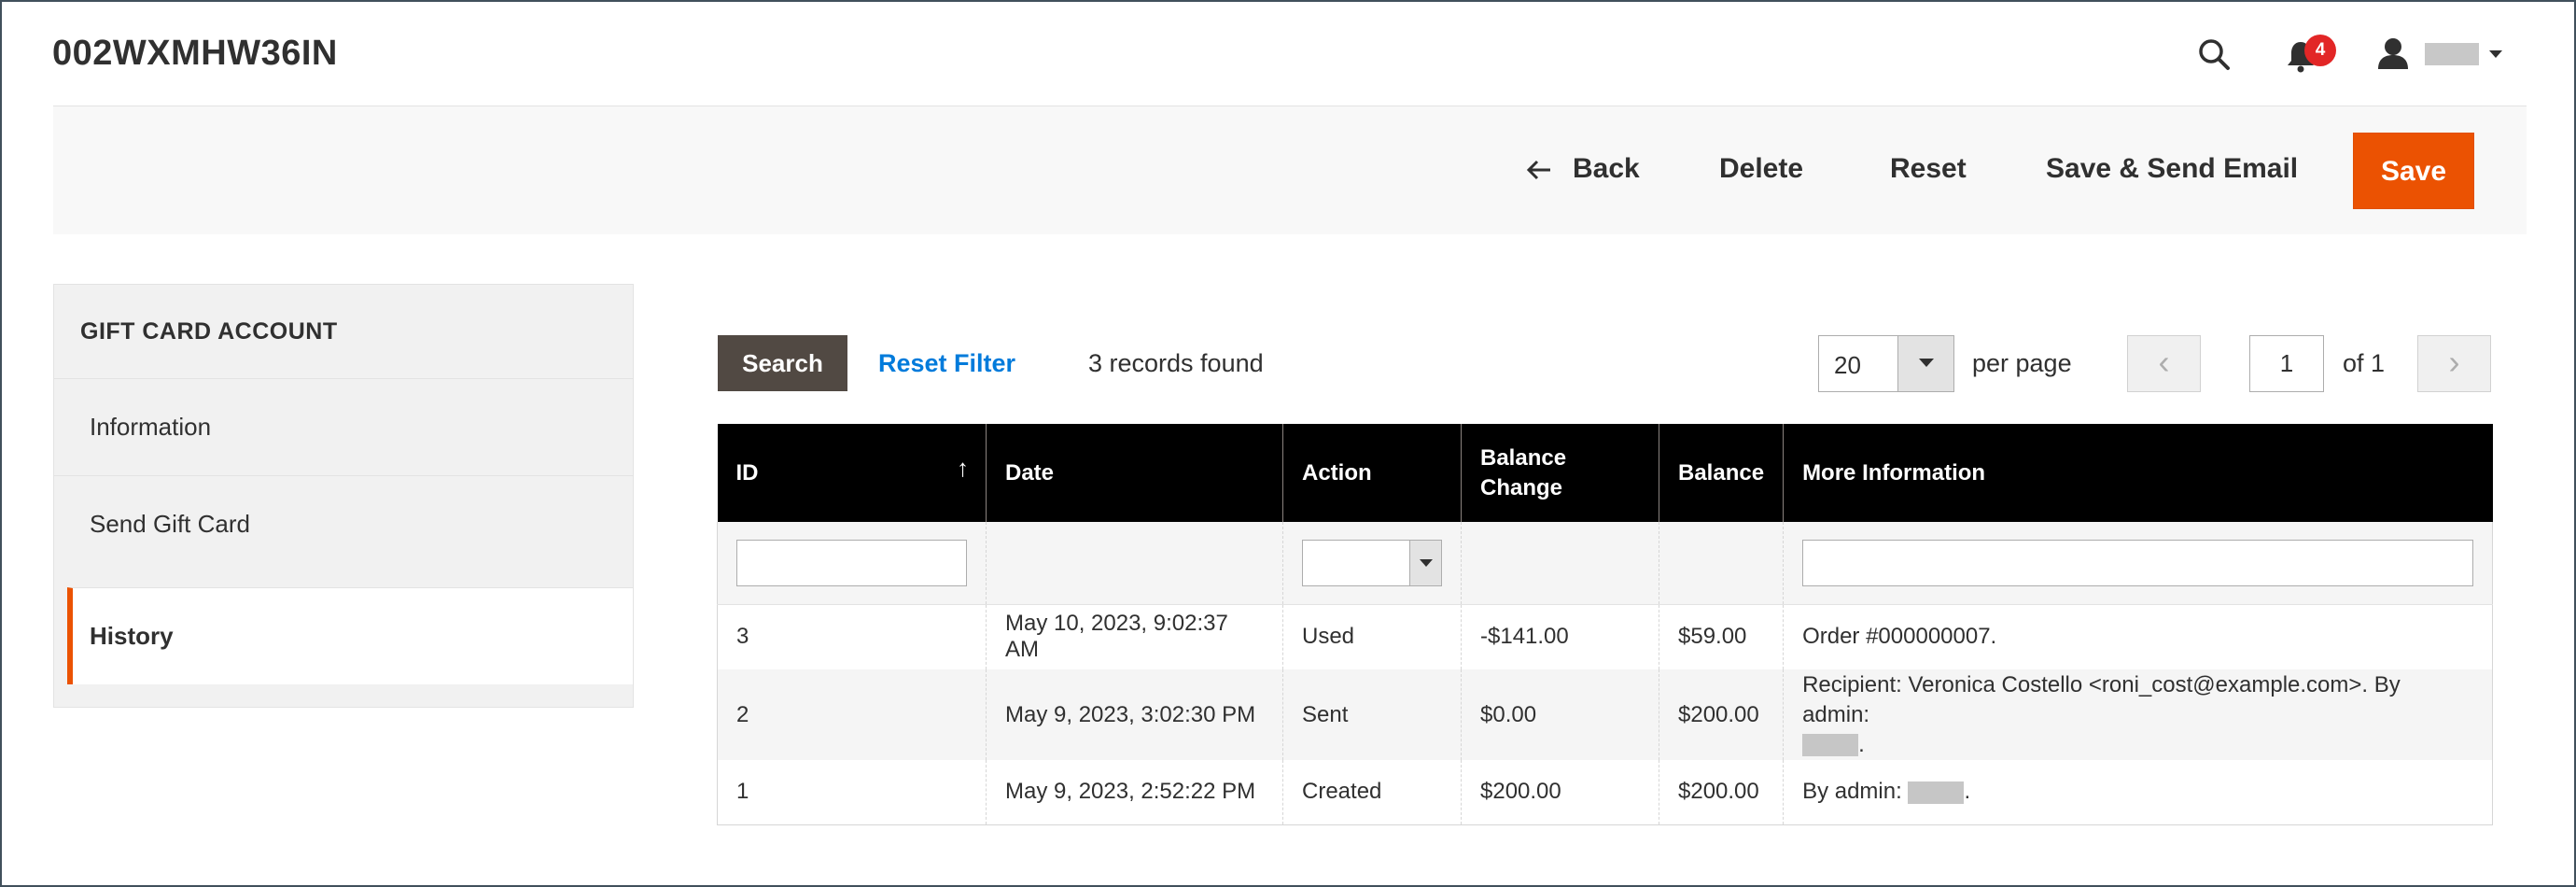 This screenshot has width=2576, height=887. Describe the element at coordinates (1605, 563) in the screenshot. I see `filter-row` at that location.